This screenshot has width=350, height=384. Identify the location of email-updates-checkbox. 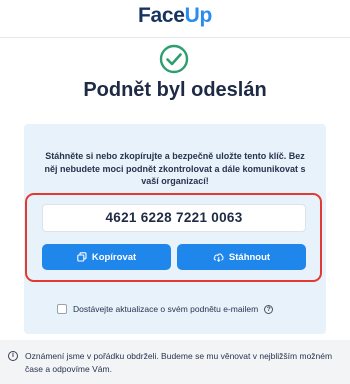
(62, 309).